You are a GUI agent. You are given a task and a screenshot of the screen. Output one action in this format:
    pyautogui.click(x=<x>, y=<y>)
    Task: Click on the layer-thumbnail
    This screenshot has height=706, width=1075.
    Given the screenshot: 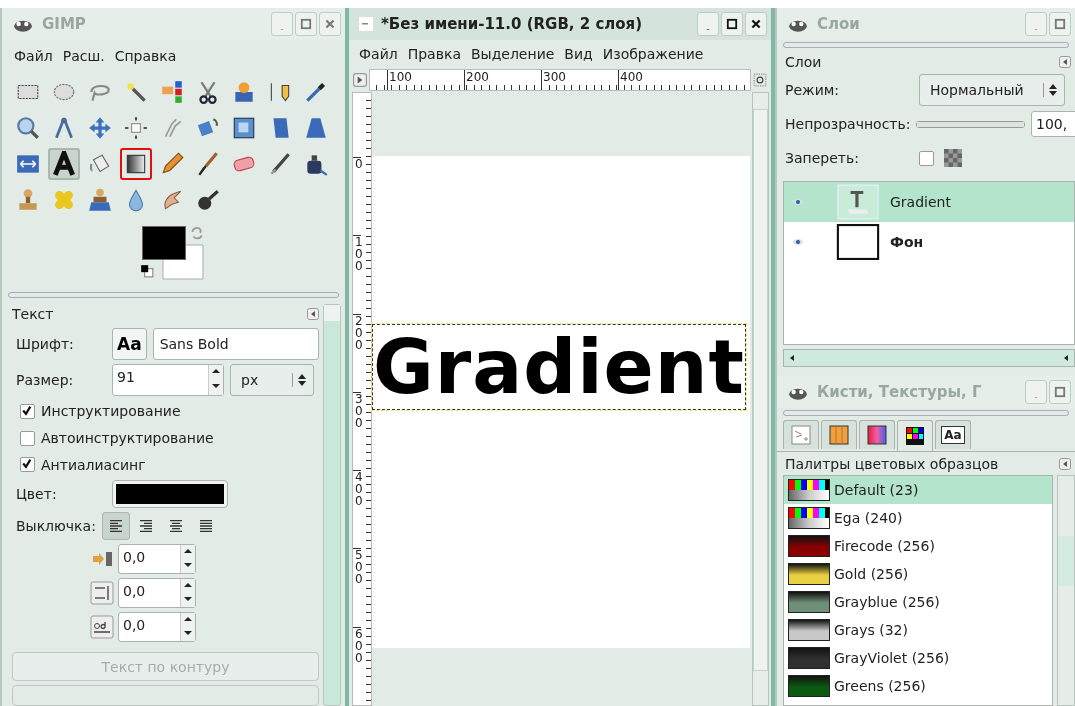 What is the action you would take?
    pyautogui.click(x=858, y=242)
    